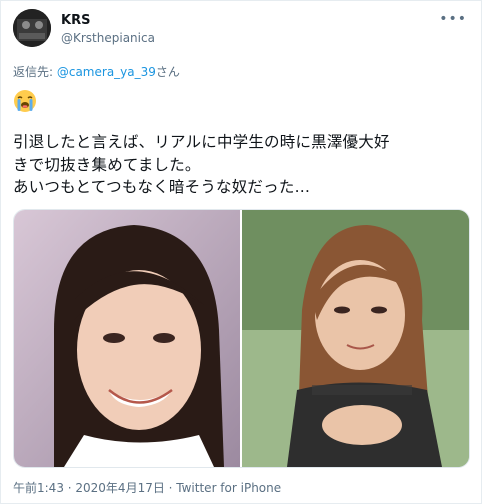  Describe the element at coordinates (35, 72) in the screenshot. I see `reply-prefix: 返信先:` at that location.